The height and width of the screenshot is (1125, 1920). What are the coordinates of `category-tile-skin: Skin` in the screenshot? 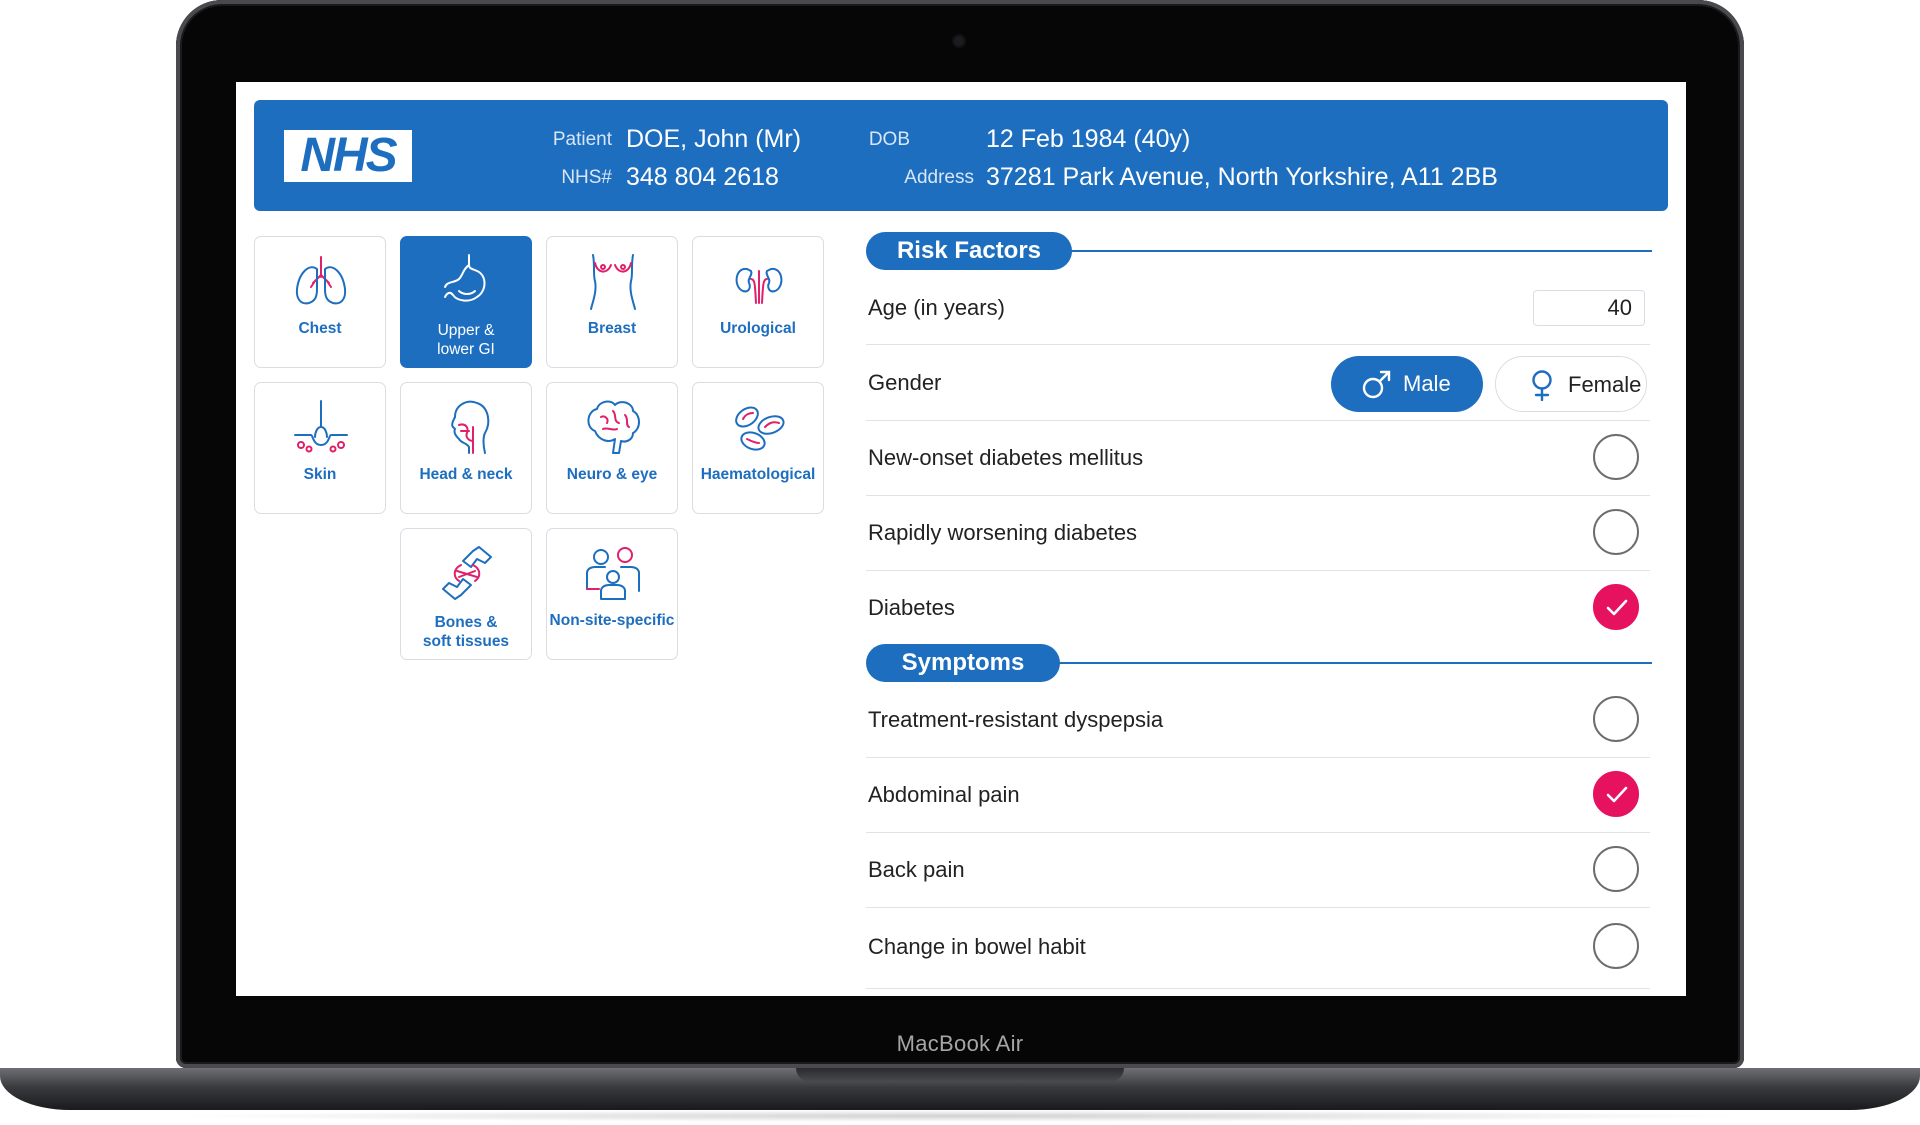 It's located at (320, 448).